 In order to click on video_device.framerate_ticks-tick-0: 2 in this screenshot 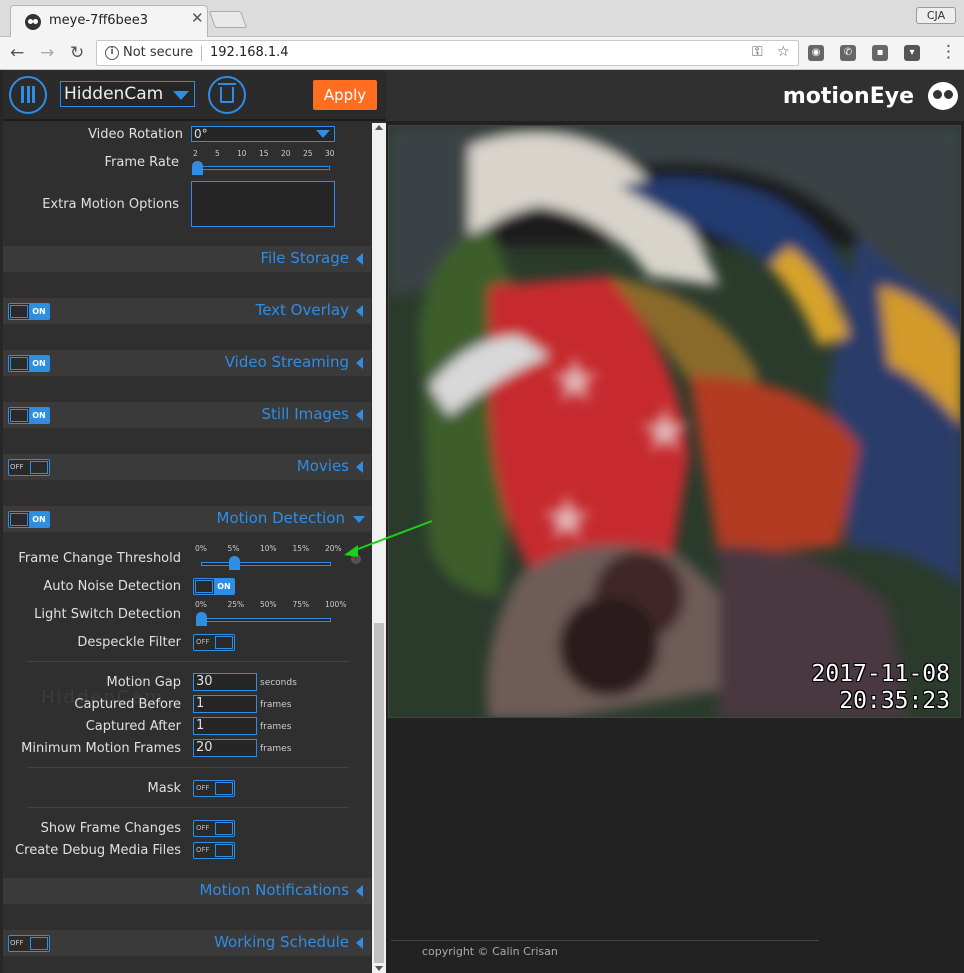, I will do `click(195, 153)`.